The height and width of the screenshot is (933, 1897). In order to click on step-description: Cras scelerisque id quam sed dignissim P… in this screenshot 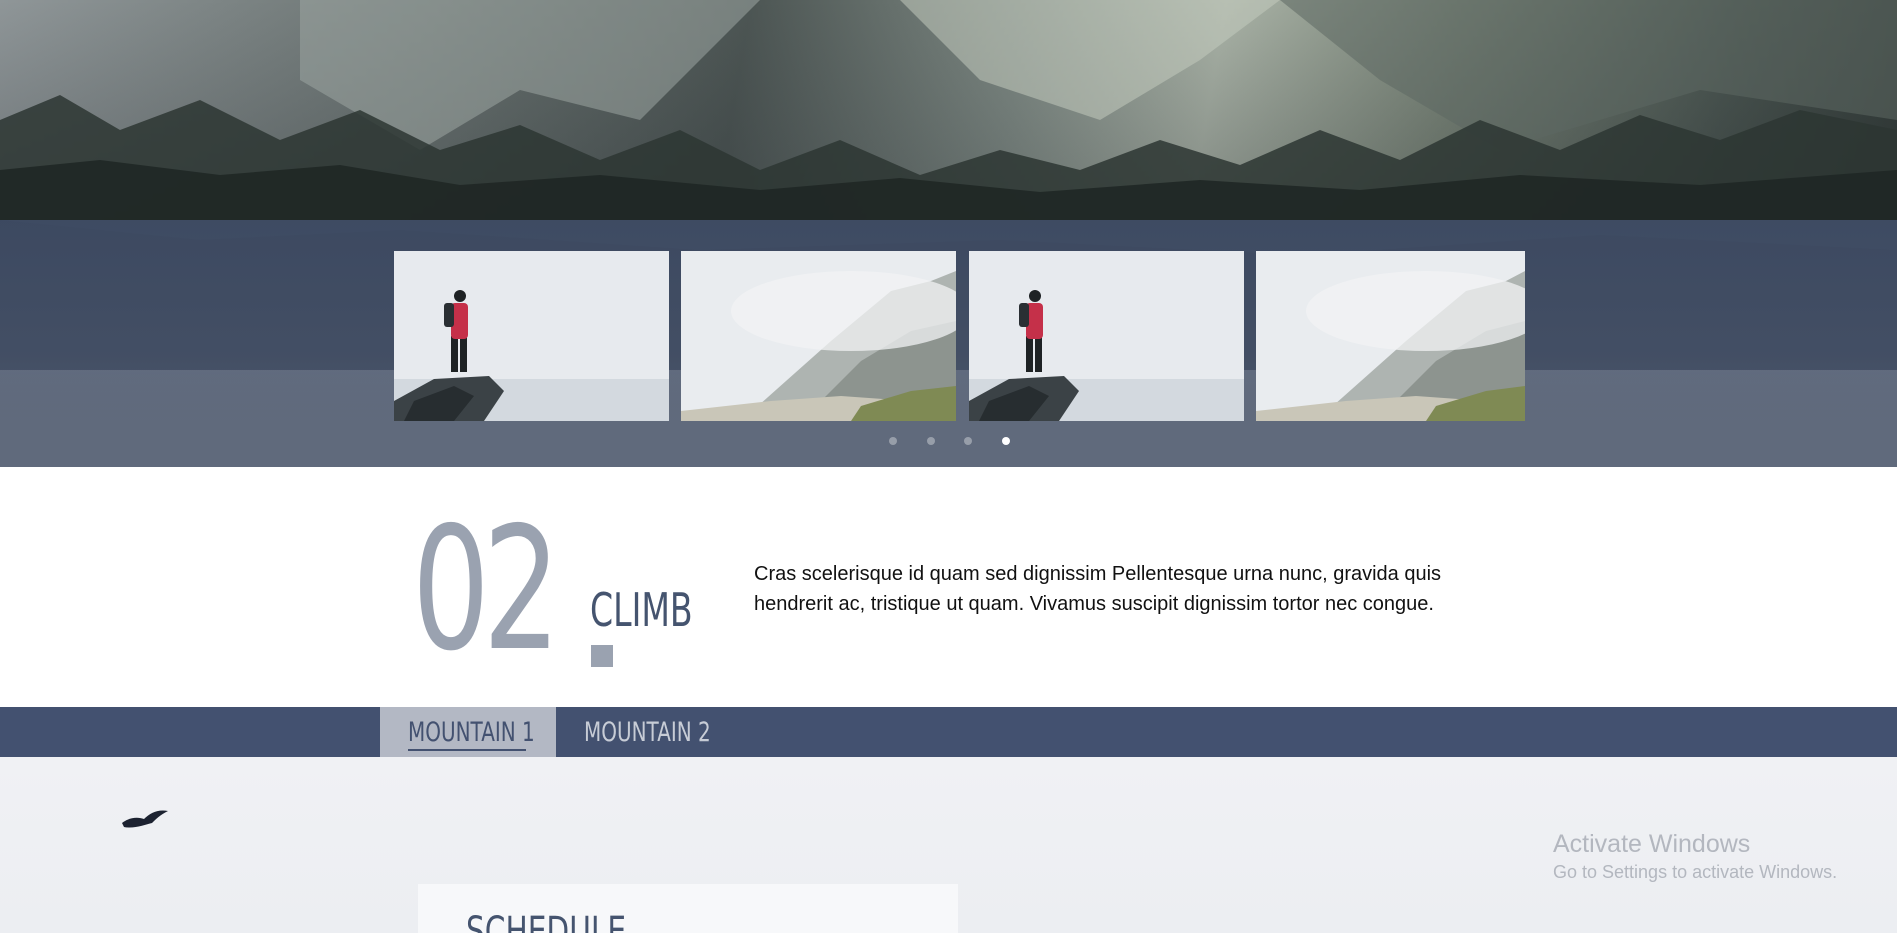, I will do `click(1098, 589)`.